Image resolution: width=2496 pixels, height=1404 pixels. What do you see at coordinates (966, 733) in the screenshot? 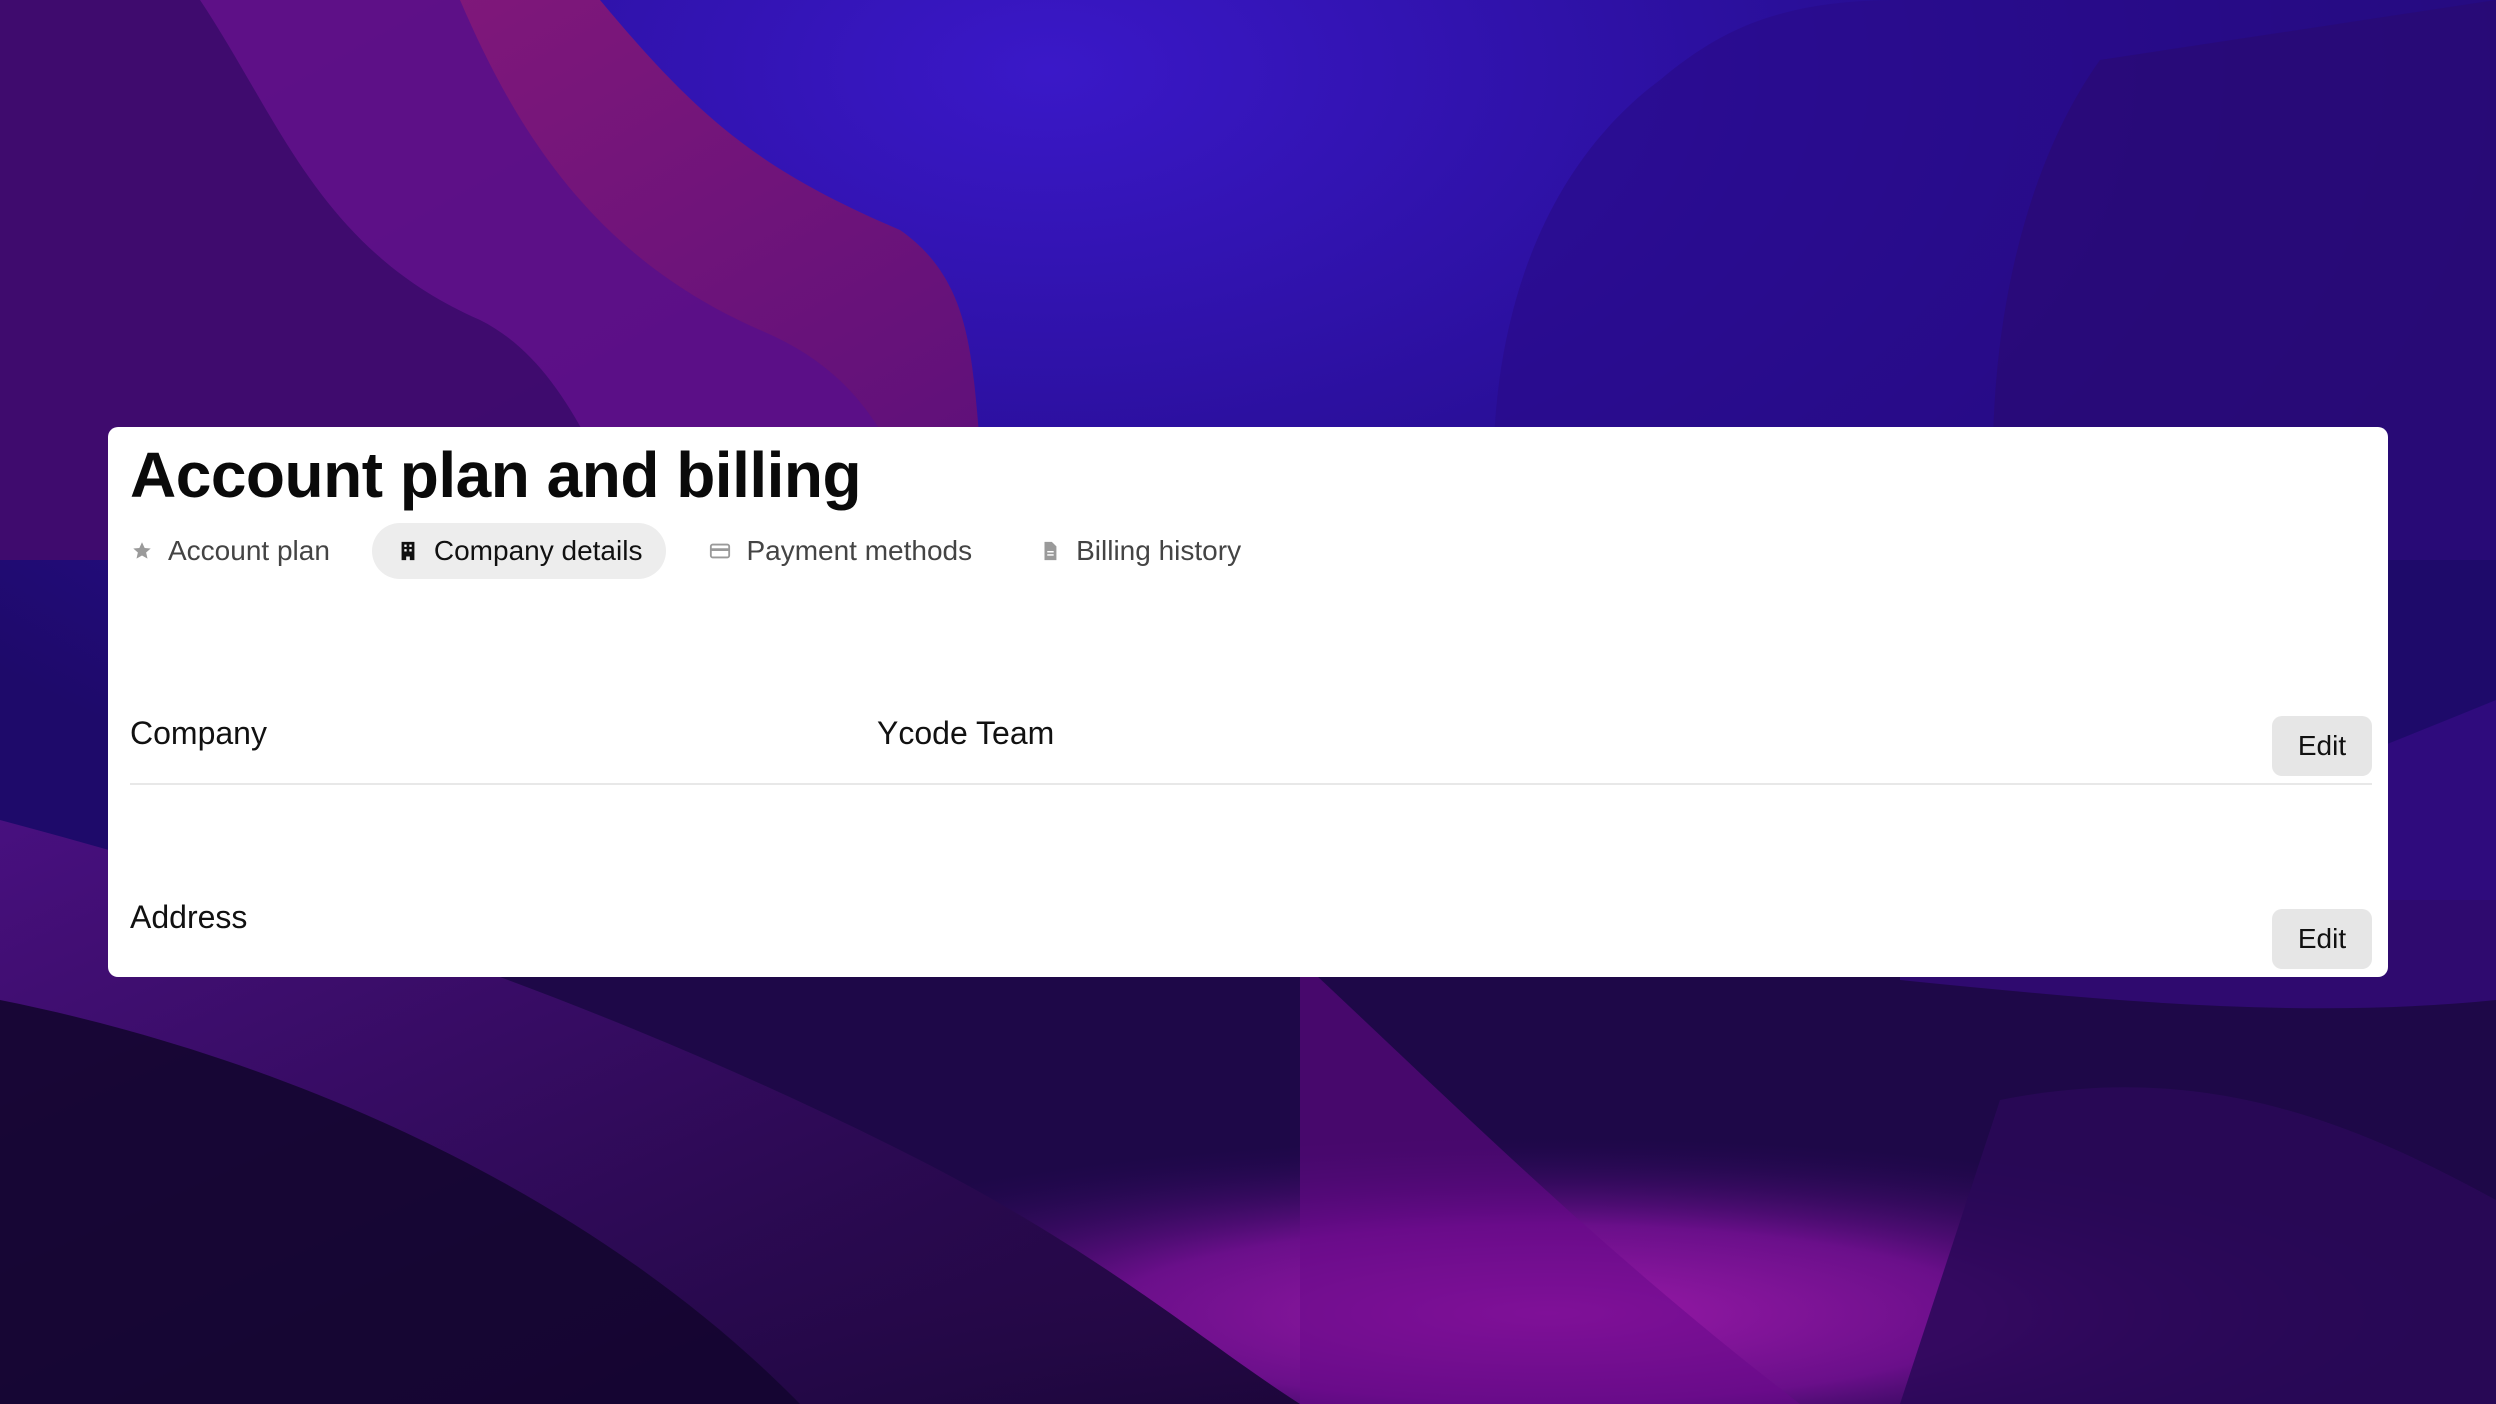
I see `company-value: Ycode Team` at bounding box center [966, 733].